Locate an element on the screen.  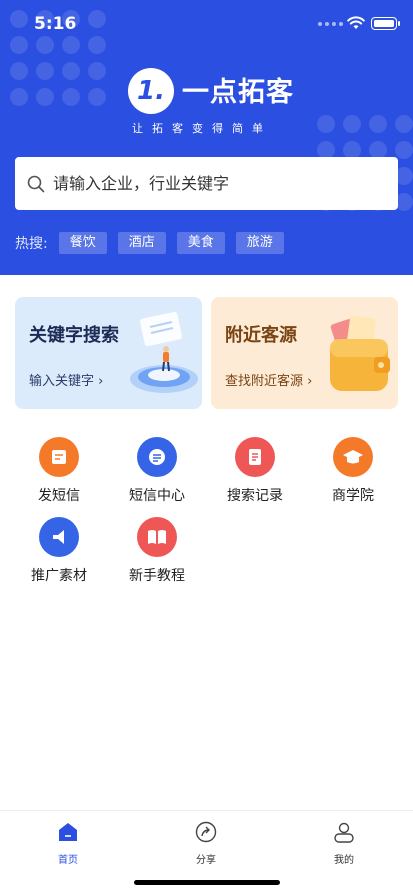
book-icon is located at coordinates (157, 537).